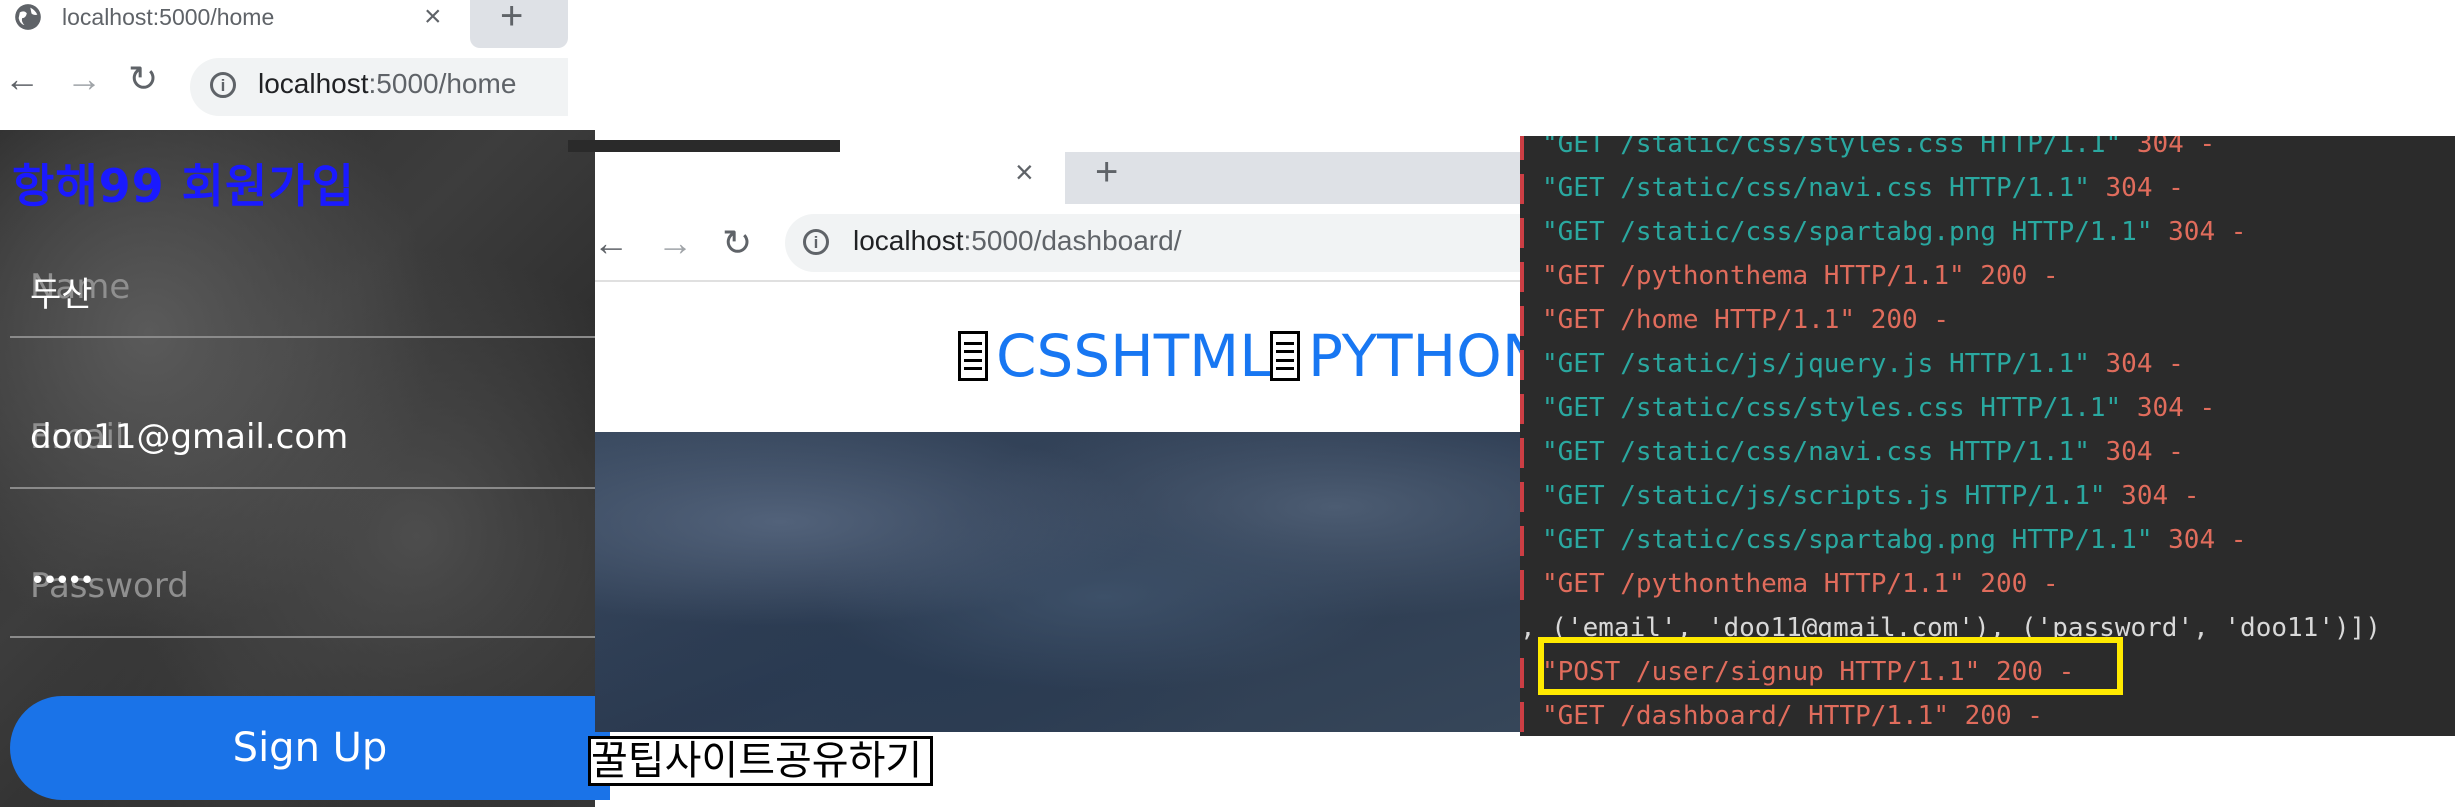 This screenshot has width=2455, height=807. I want to click on name-value: 두산, so click(61, 295).